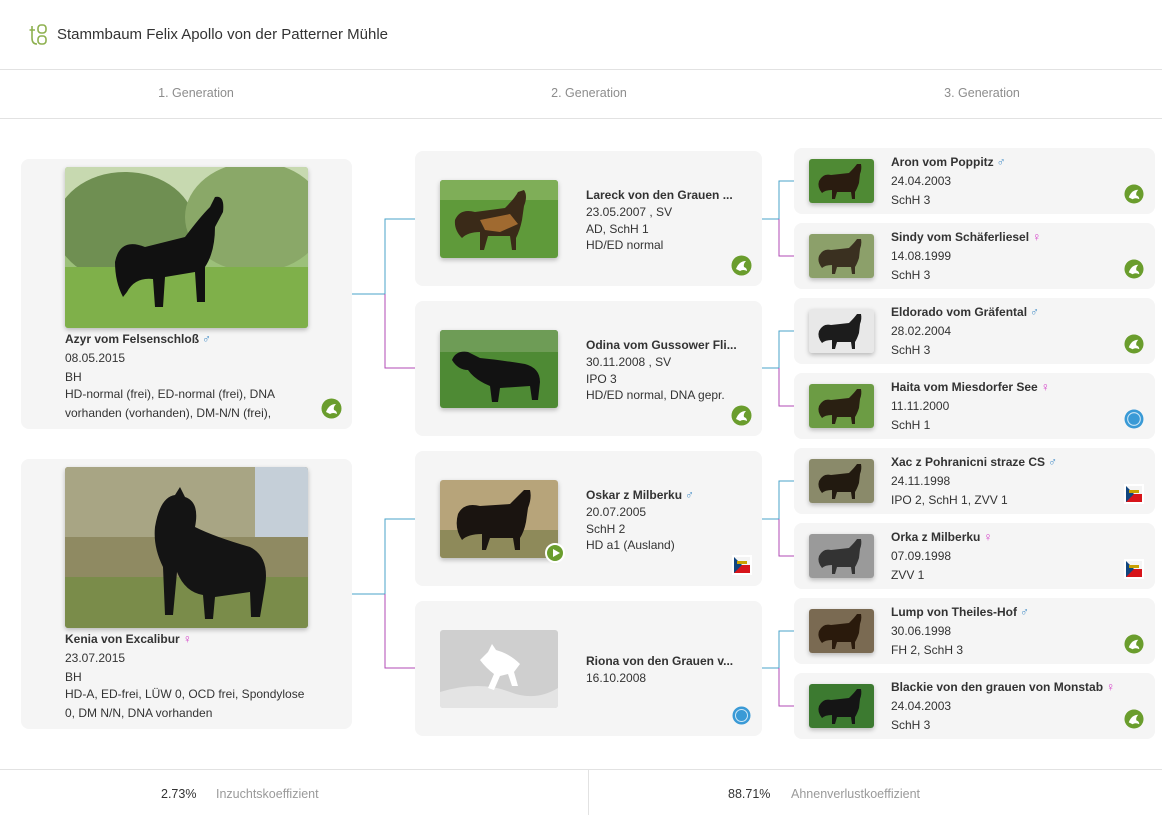 Image resolution: width=1162 pixels, height=815 pixels. I want to click on dog-name: Haita vom Miesdorfer See ♀, so click(1016, 387).